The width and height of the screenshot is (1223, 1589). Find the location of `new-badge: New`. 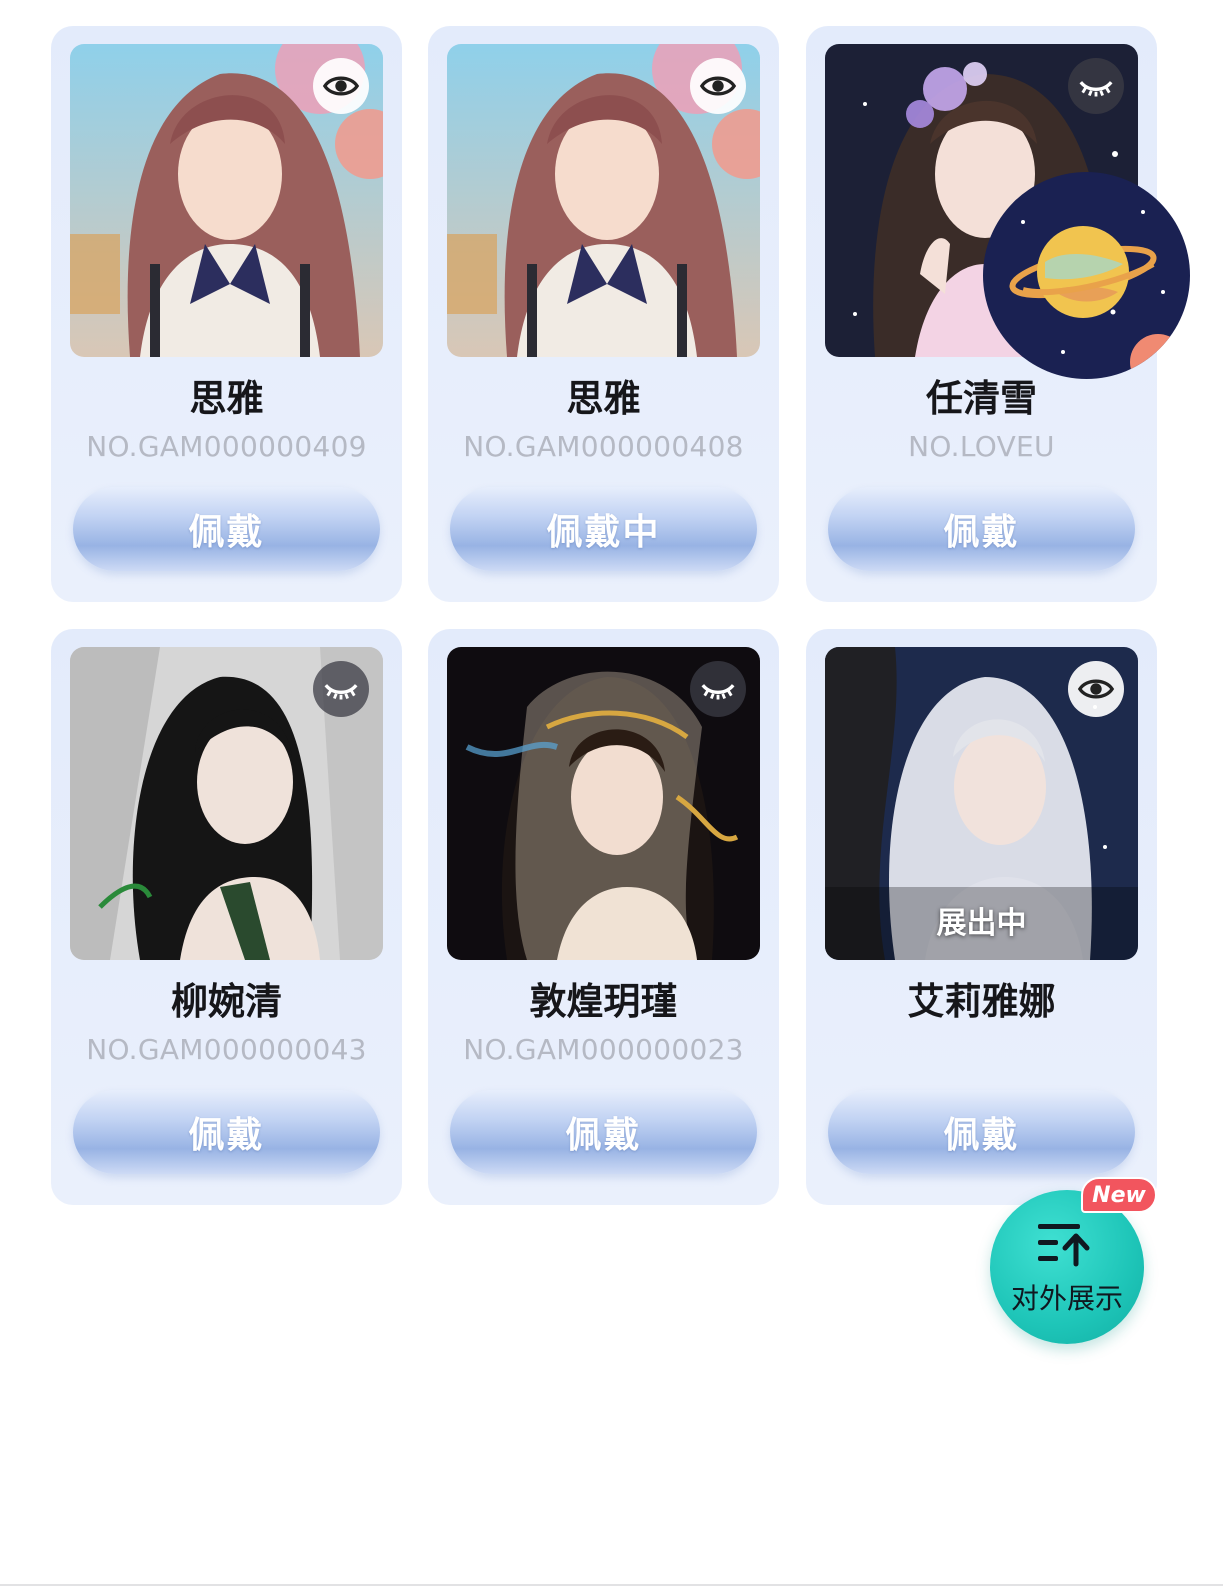

new-badge: New is located at coordinates (1119, 1195).